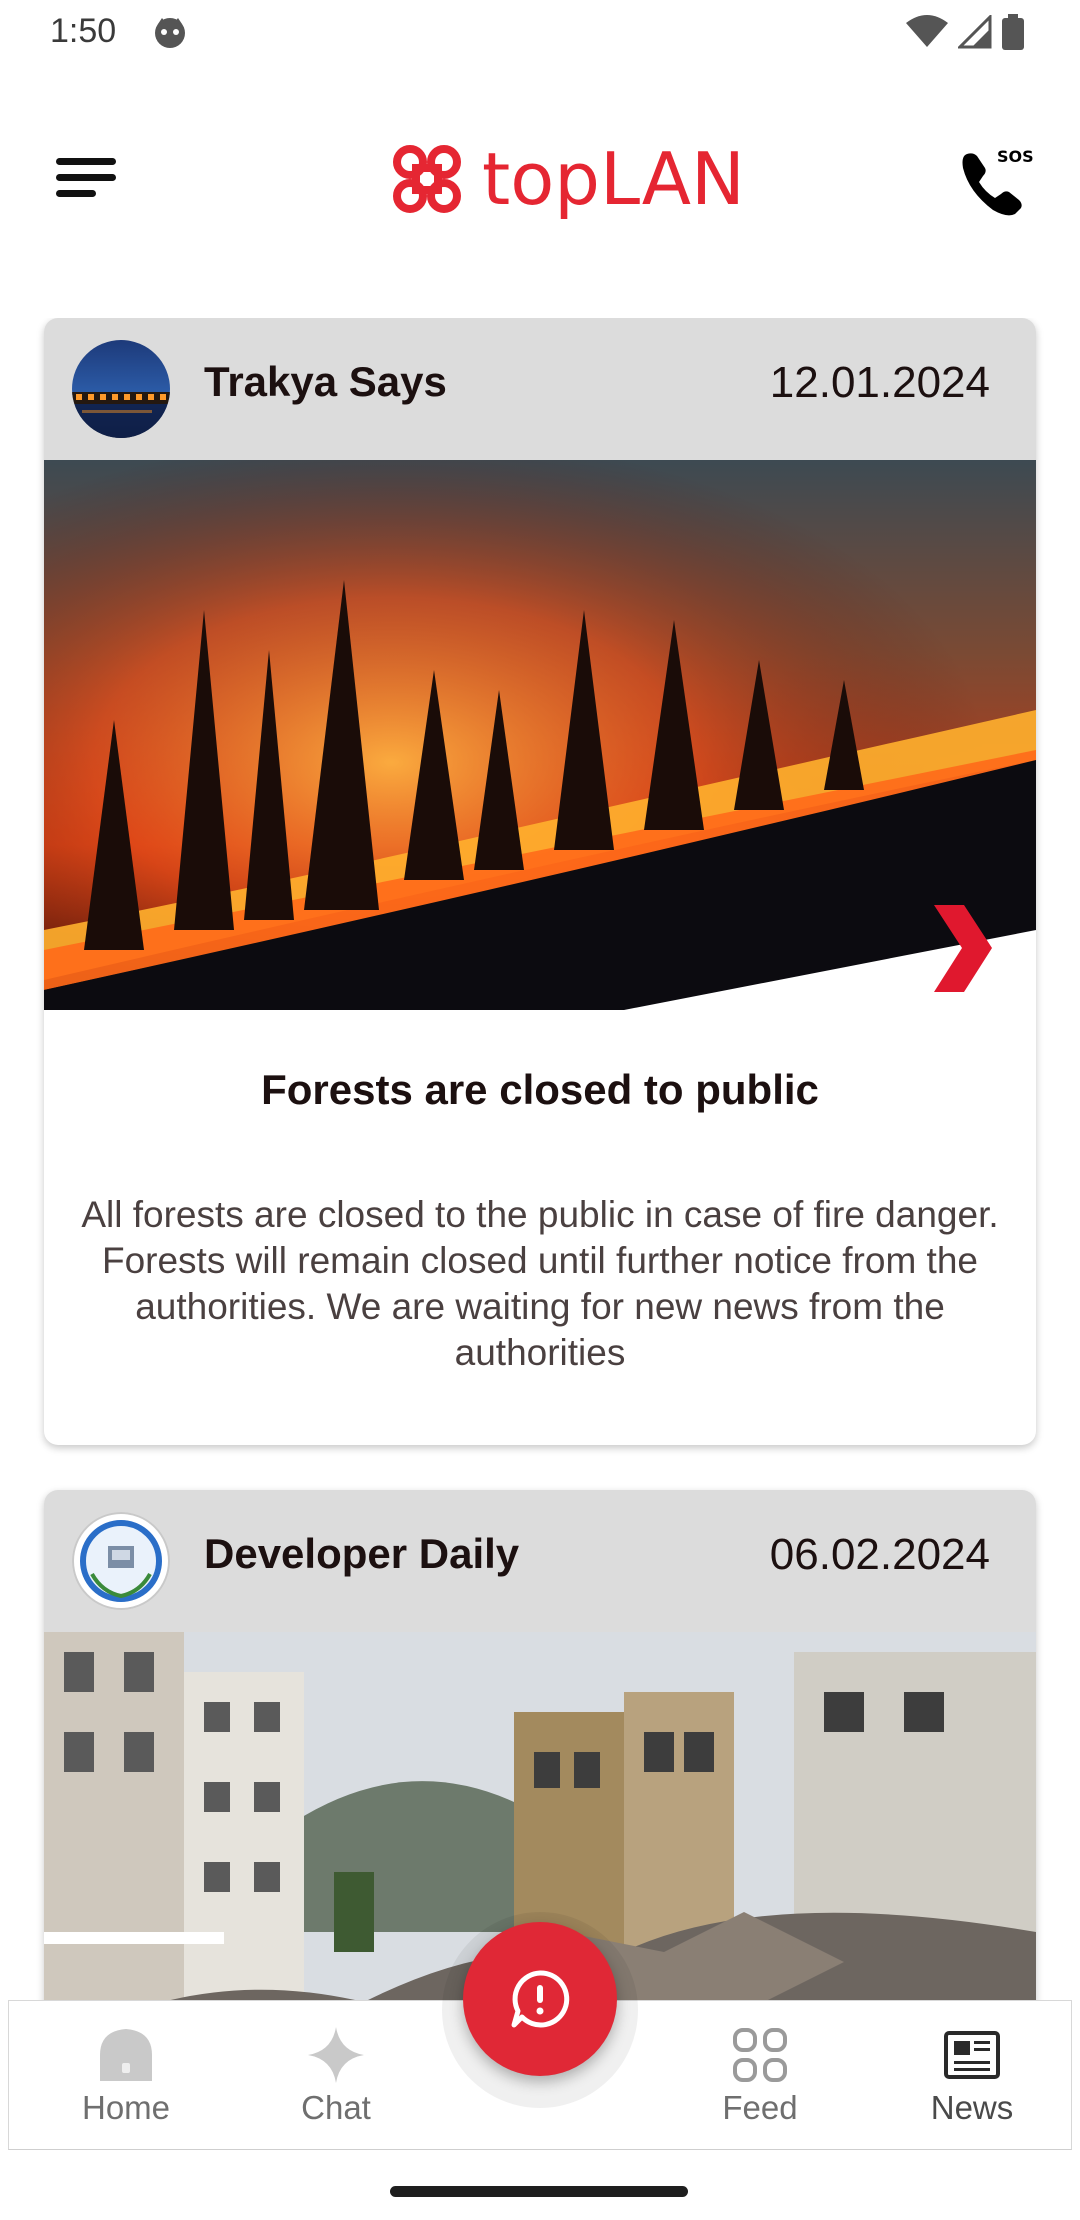  What do you see at coordinates (126, 2107) in the screenshot?
I see `nav-home-label: Home` at bounding box center [126, 2107].